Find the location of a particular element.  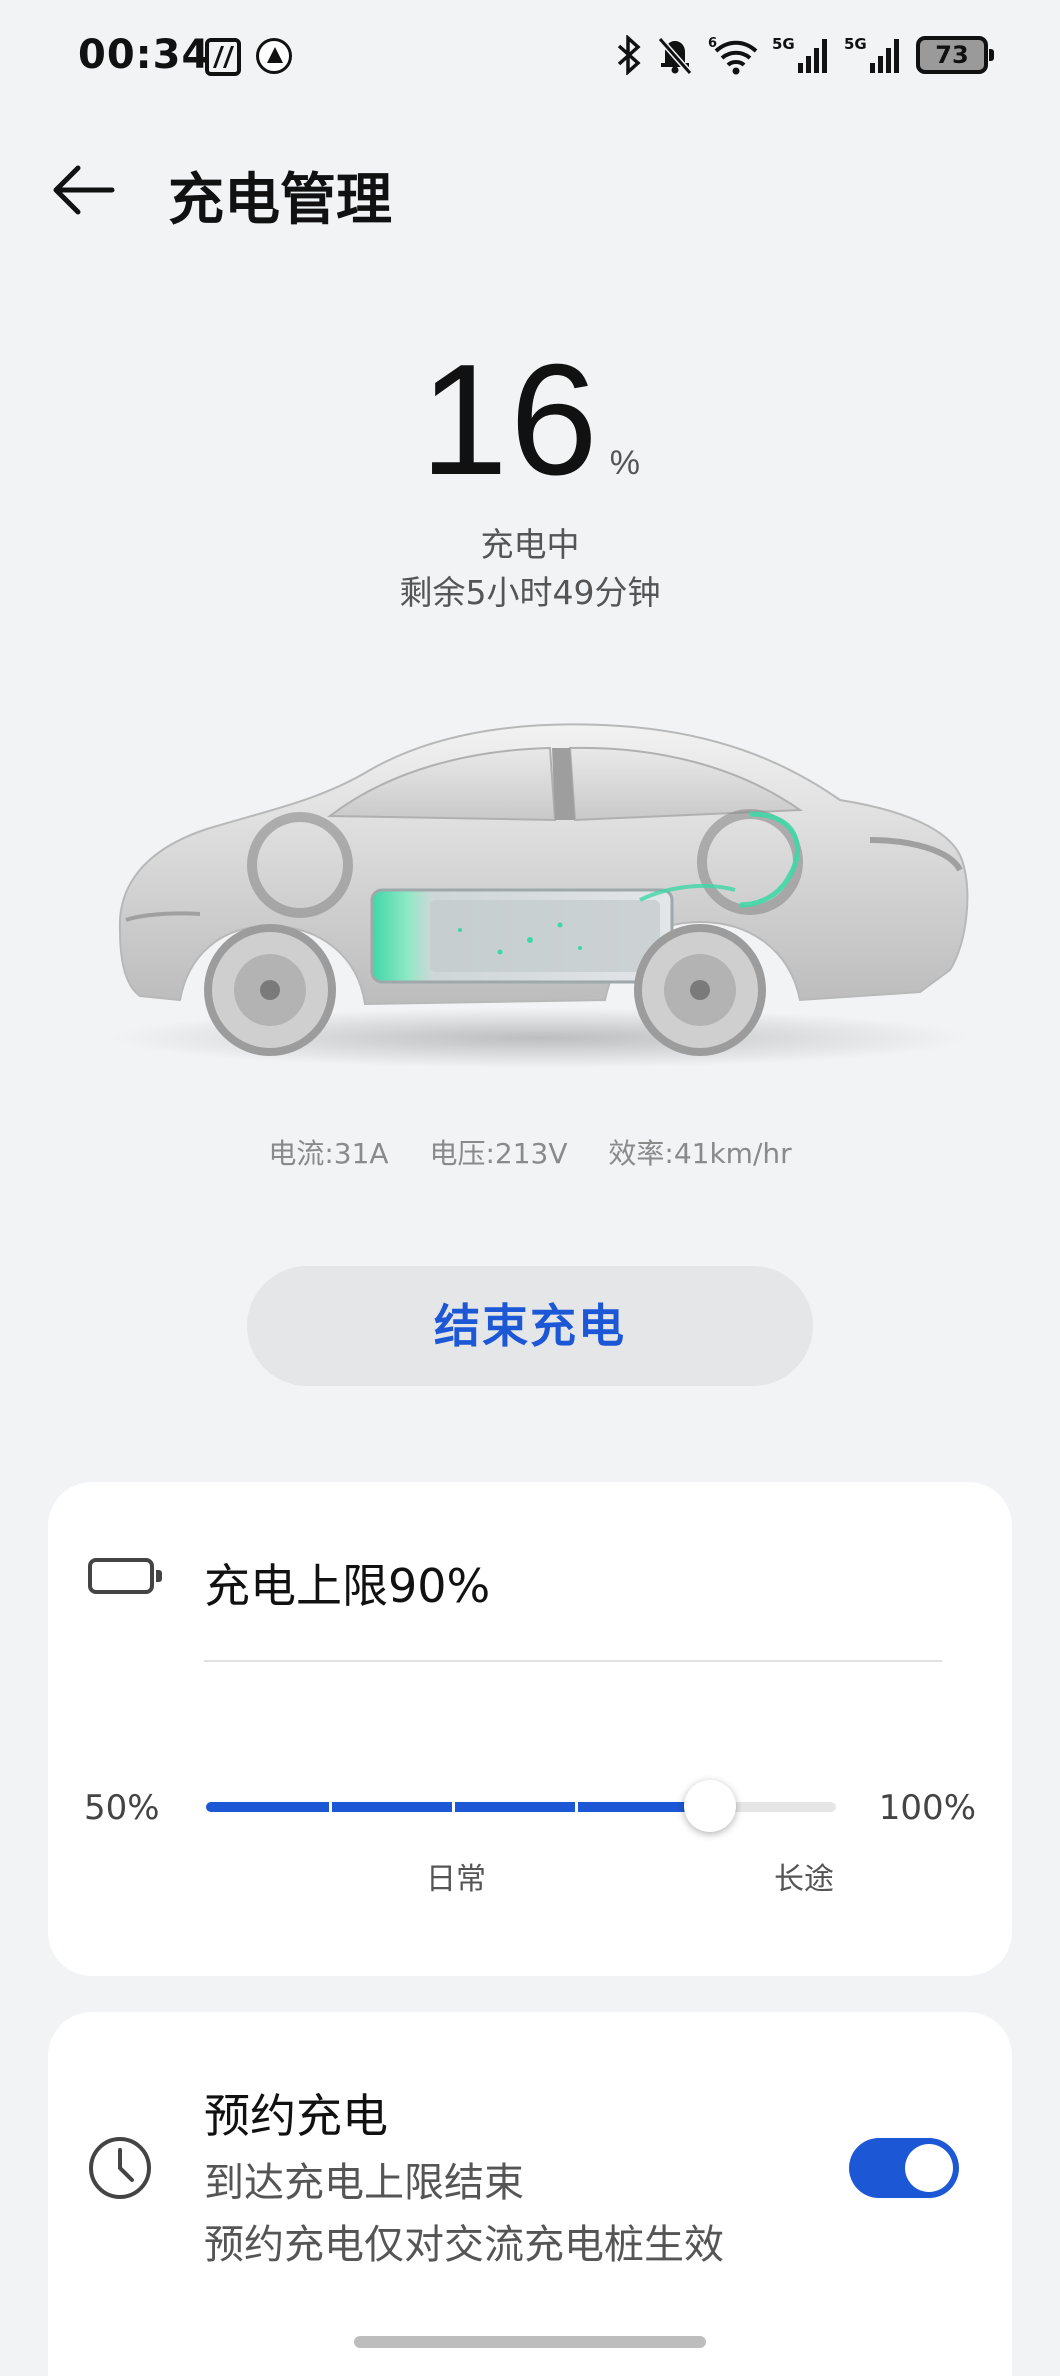

end-charging-button: 结束充电 is located at coordinates (530, 1326).